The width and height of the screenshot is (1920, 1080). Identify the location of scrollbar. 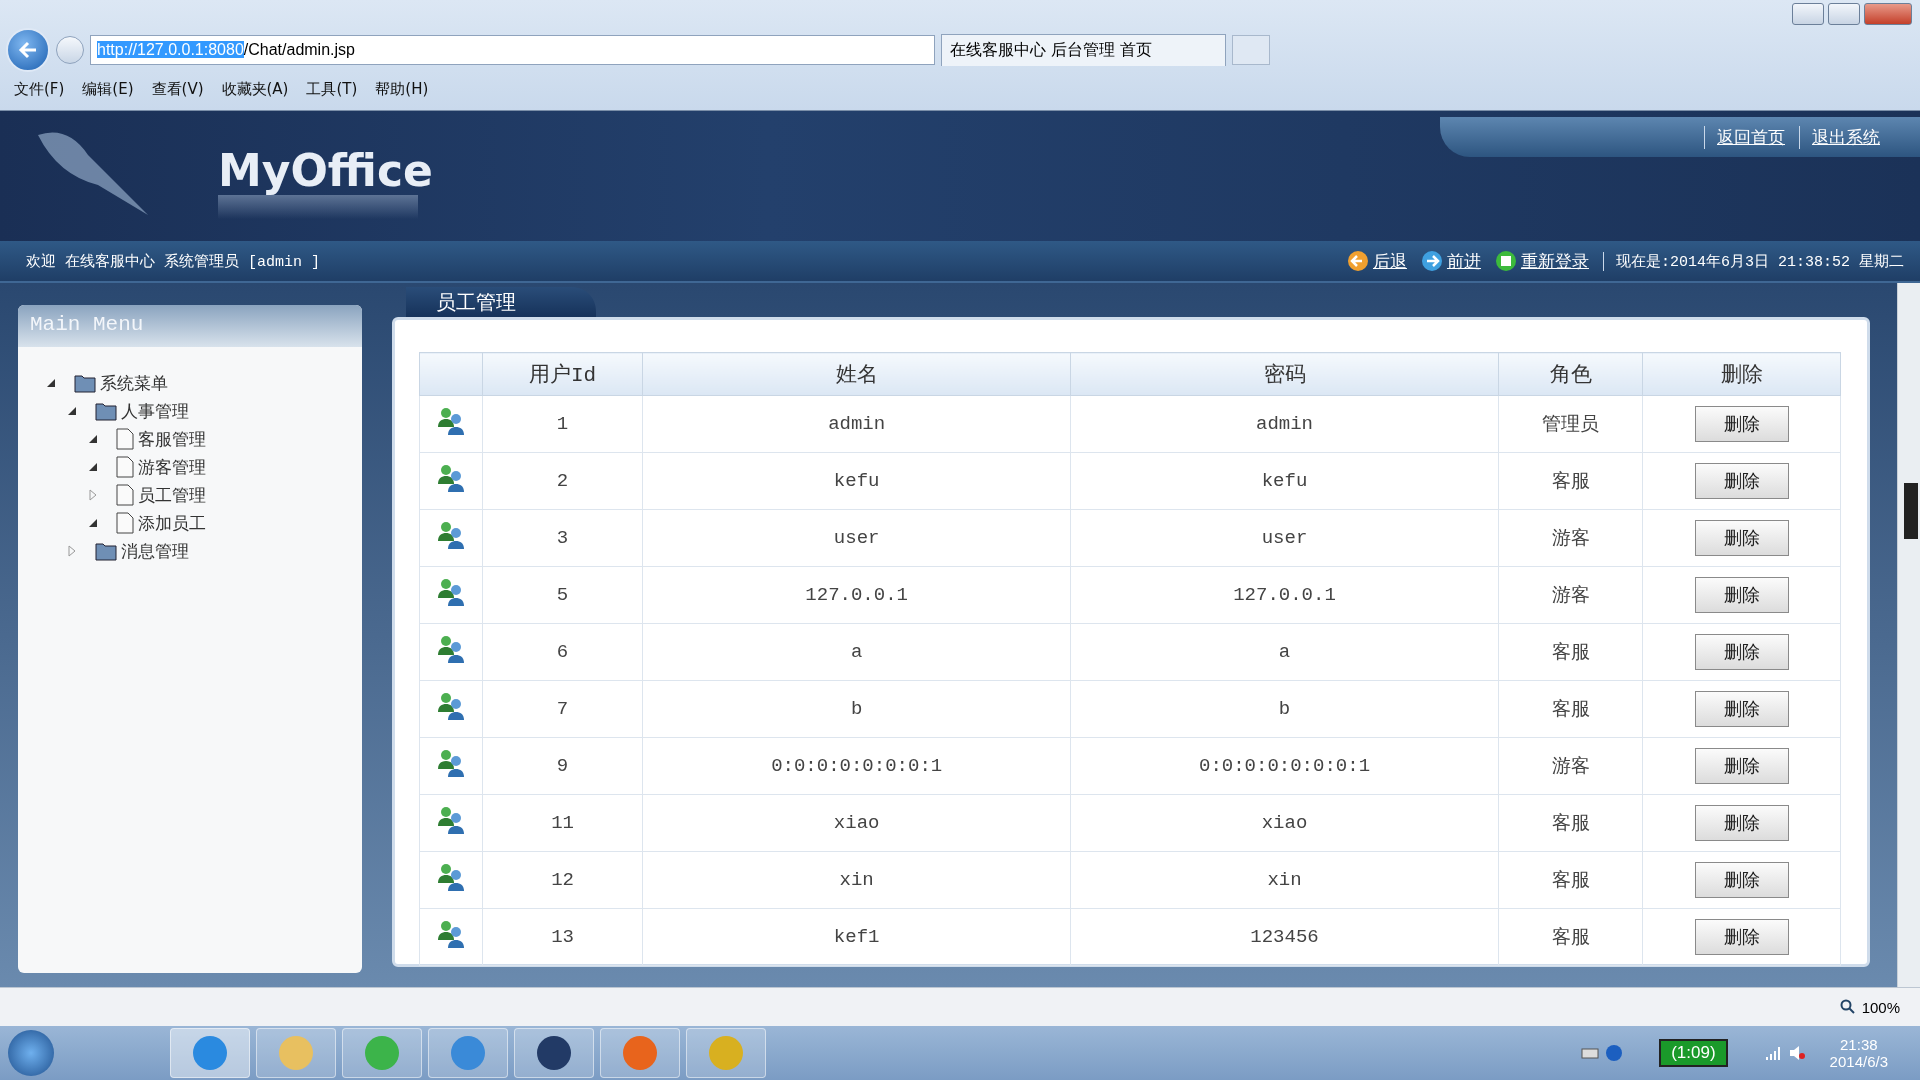
(1908, 635).